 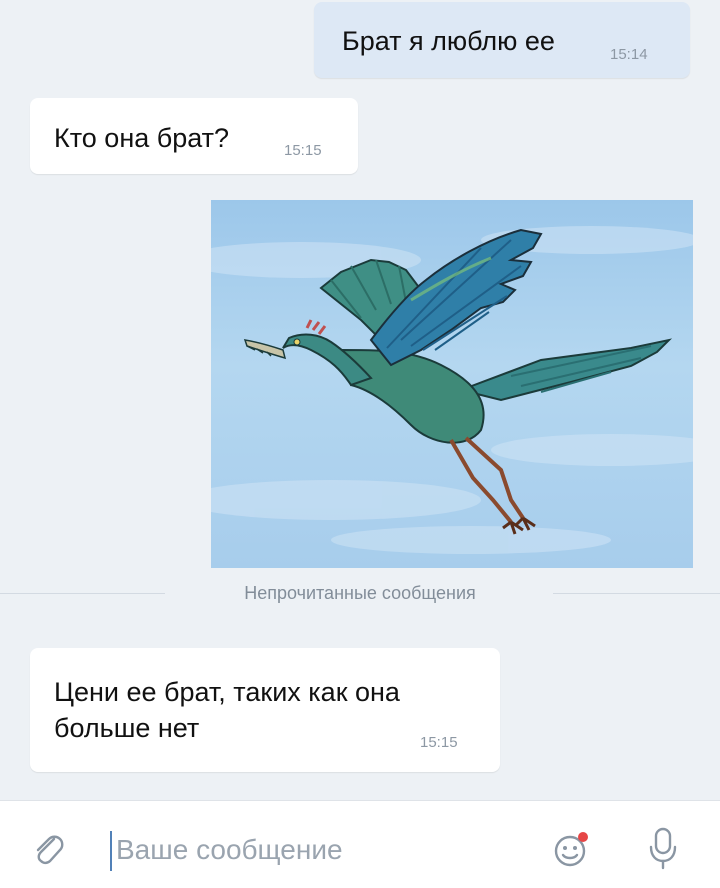 What do you see at coordinates (448, 41) in the screenshot?
I see `message-text: Брат я люблю ее` at bounding box center [448, 41].